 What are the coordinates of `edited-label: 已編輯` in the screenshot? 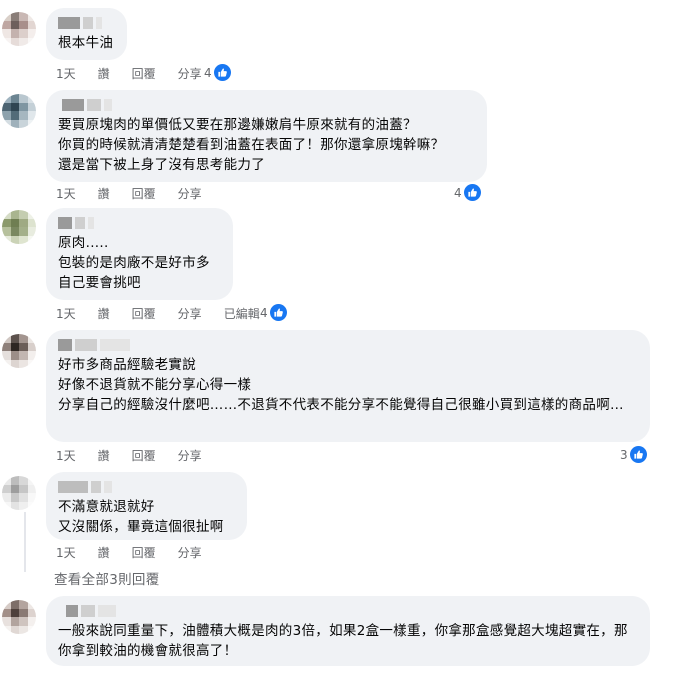 It's located at (241, 313).